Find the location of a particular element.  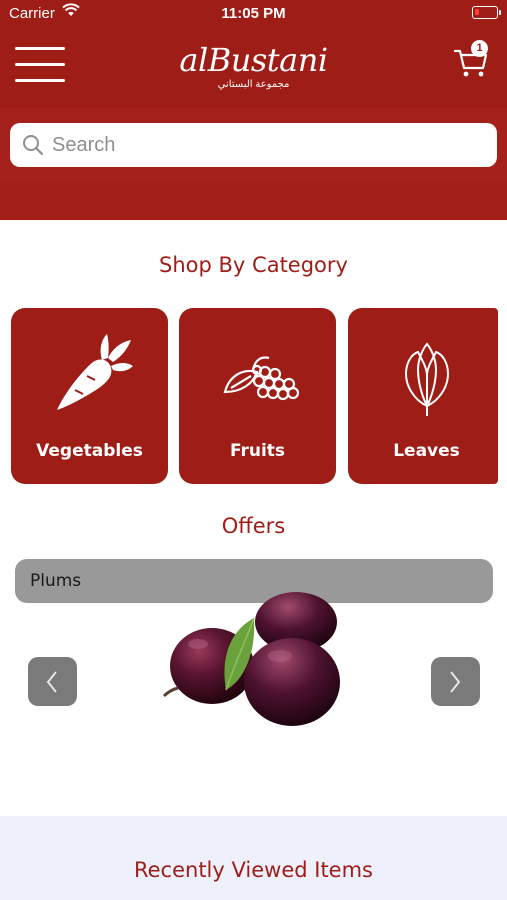

category-card-leaves: Leaves is located at coordinates (423, 396).